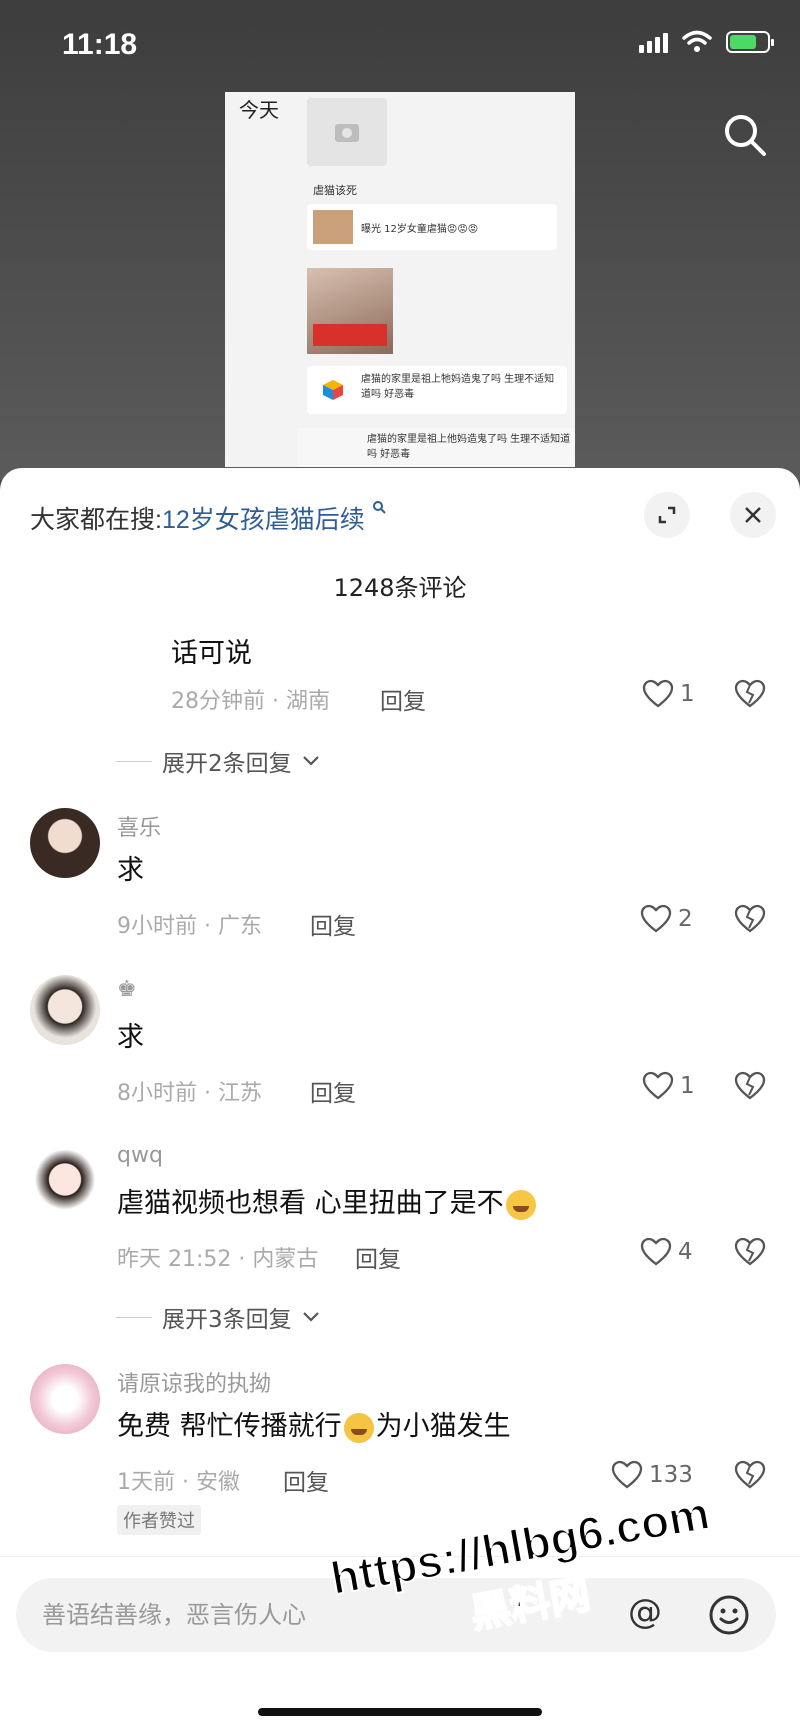 This screenshot has width=800, height=1733. What do you see at coordinates (140, 1155) in the screenshot?
I see `username: qwq` at bounding box center [140, 1155].